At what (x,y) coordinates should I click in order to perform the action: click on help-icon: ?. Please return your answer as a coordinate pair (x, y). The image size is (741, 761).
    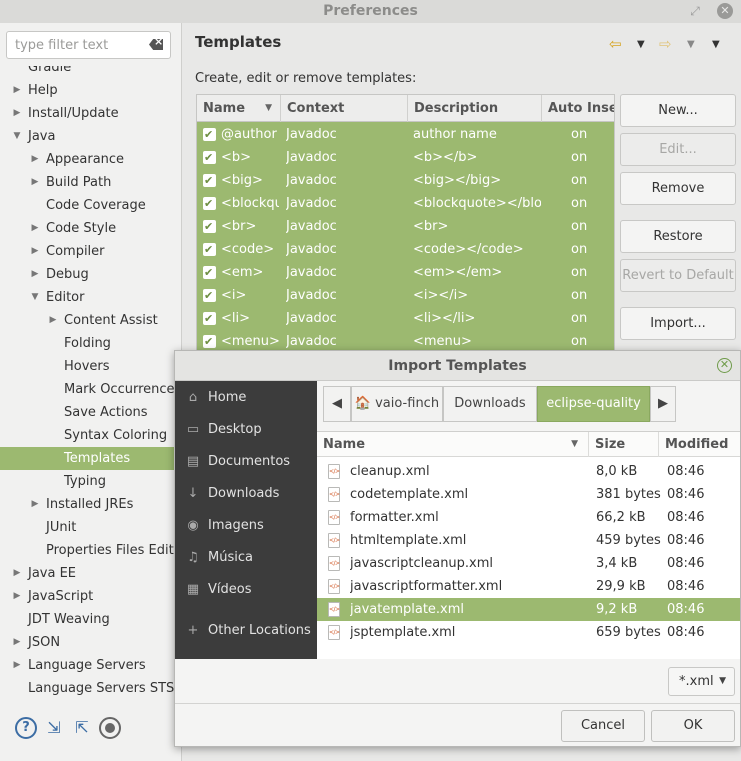
    Looking at the image, I should click on (26, 728).